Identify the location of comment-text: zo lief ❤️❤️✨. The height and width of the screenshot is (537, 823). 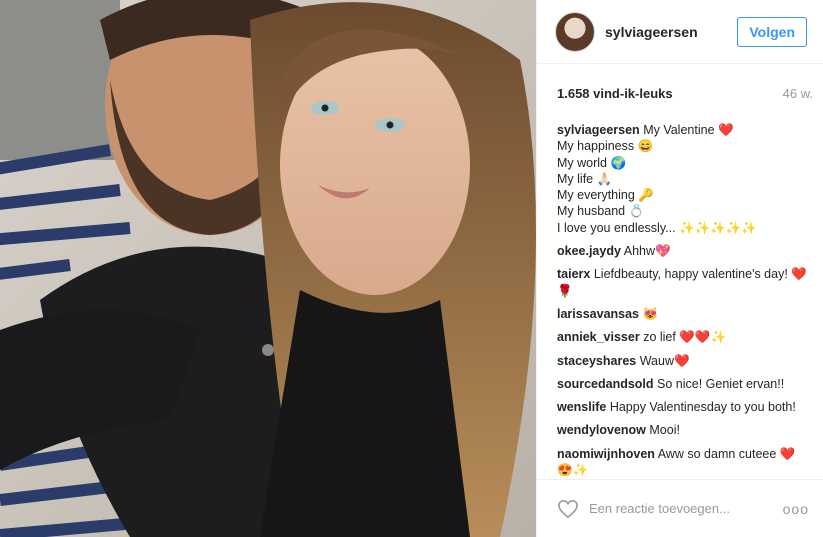
(685, 337).